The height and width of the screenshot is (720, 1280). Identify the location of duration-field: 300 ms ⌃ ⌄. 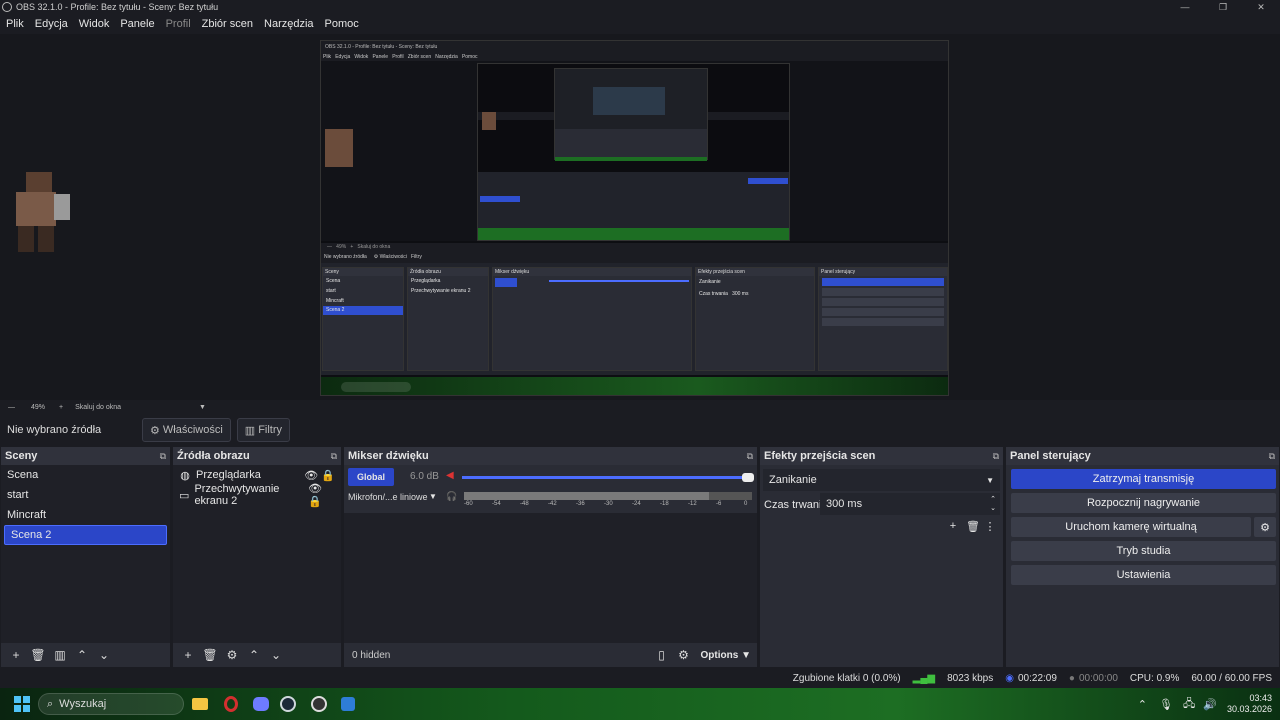
(910, 504).